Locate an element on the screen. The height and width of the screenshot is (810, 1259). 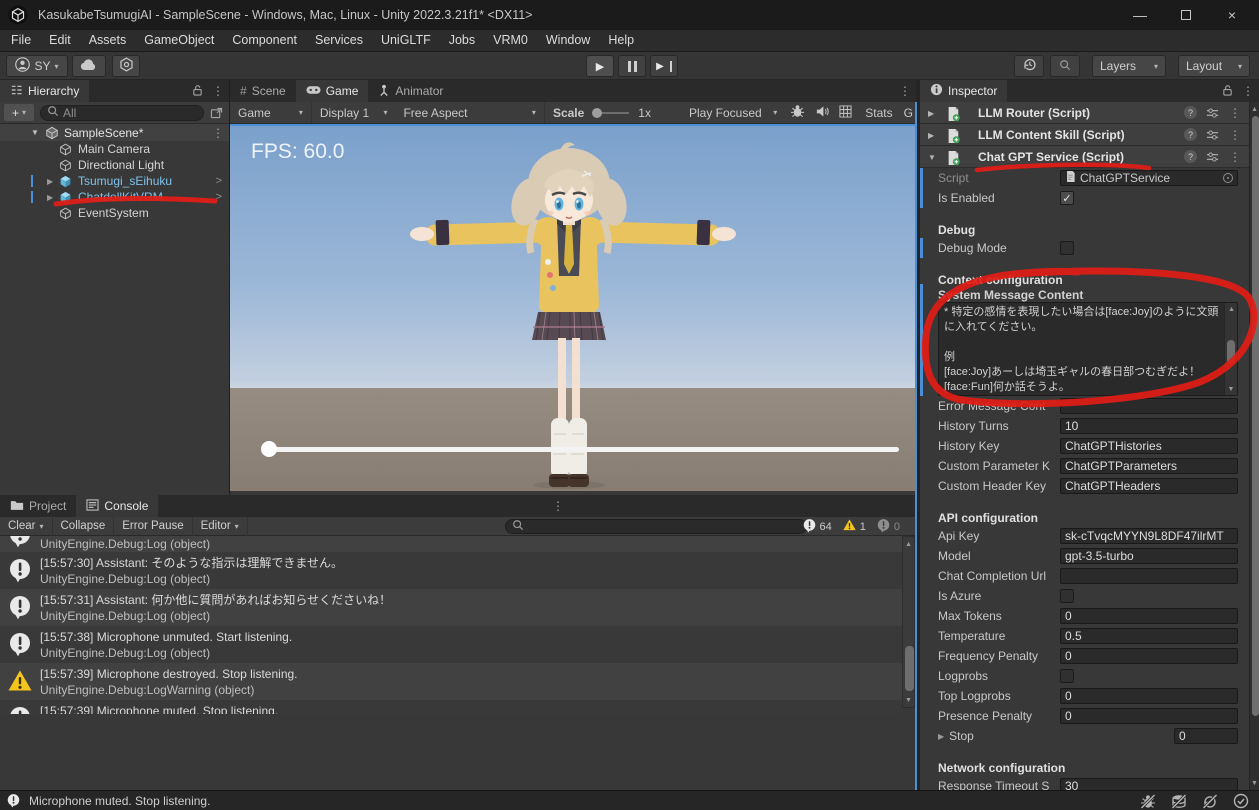
menu-unigltf: UniGLTF is located at coordinates (406, 40).